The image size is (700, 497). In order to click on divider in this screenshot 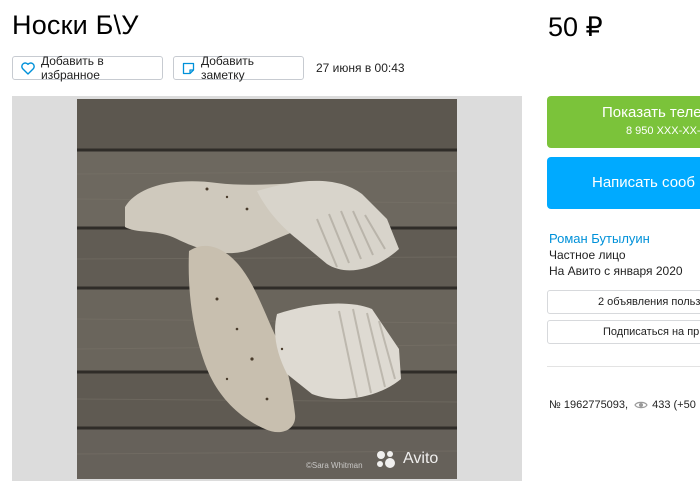, I will do `click(623, 366)`.